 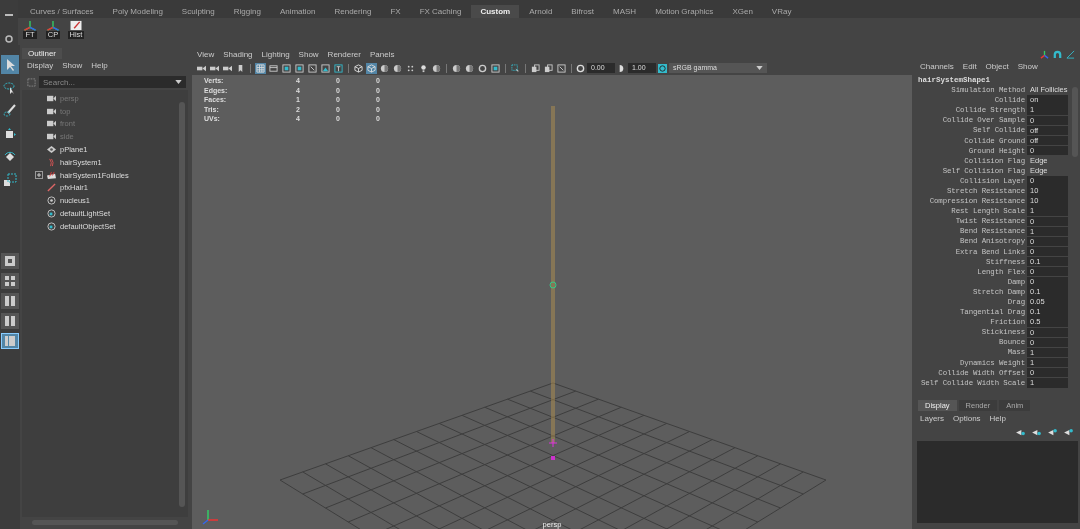 What do you see at coordinates (51, 150) in the screenshot?
I see `mesh-icon` at bounding box center [51, 150].